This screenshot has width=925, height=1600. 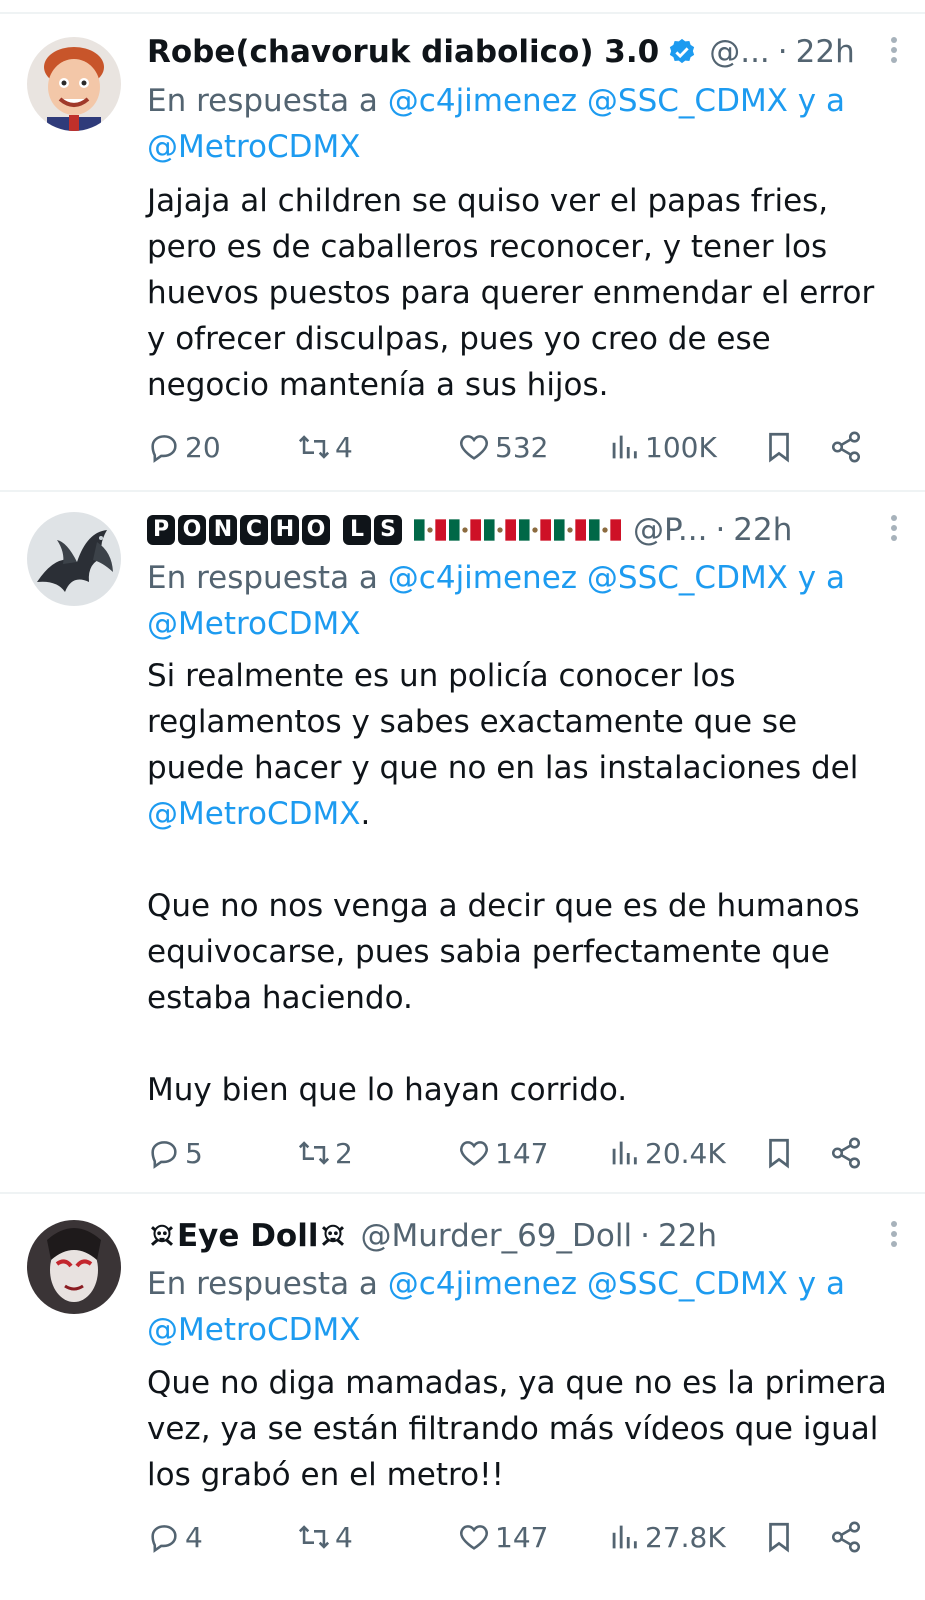 I want to click on action-bar: 20 4 532 100K, so click(x=512, y=447).